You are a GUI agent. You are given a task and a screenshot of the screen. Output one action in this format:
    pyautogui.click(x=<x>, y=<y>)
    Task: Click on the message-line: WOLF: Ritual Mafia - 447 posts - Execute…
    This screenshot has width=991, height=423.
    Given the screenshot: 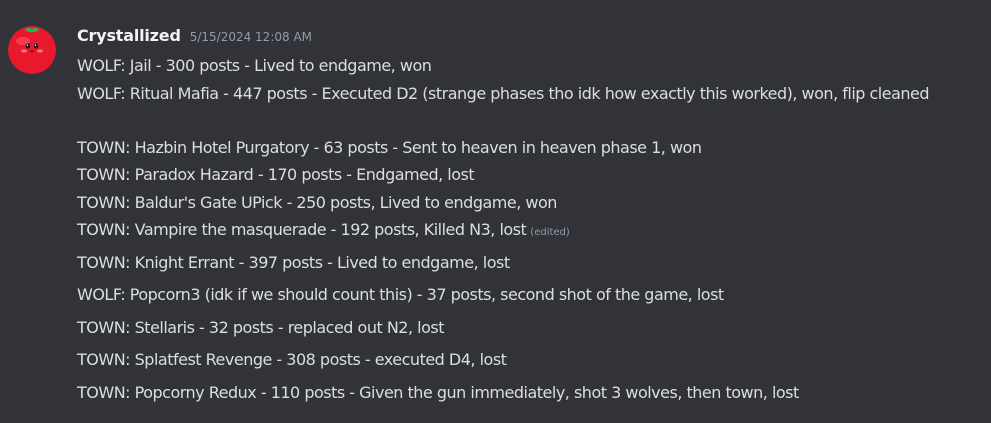 What is the action you would take?
    pyautogui.click(x=503, y=93)
    